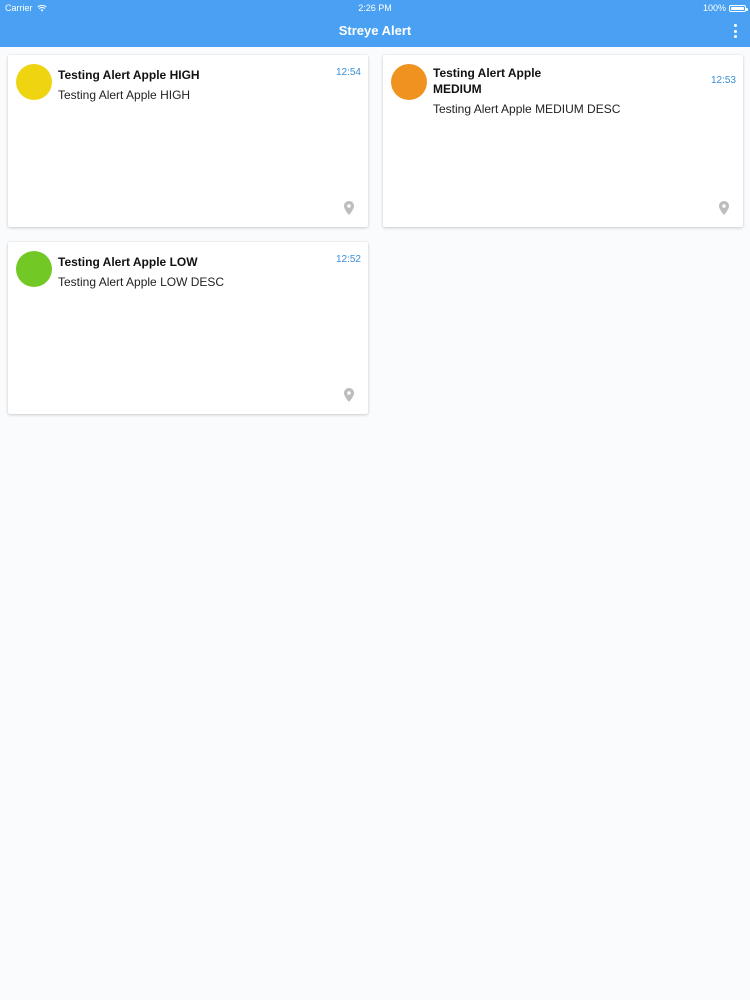 This screenshot has width=750, height=1000. I want to click on app-bar: Streye Alert, so click(375, 31).